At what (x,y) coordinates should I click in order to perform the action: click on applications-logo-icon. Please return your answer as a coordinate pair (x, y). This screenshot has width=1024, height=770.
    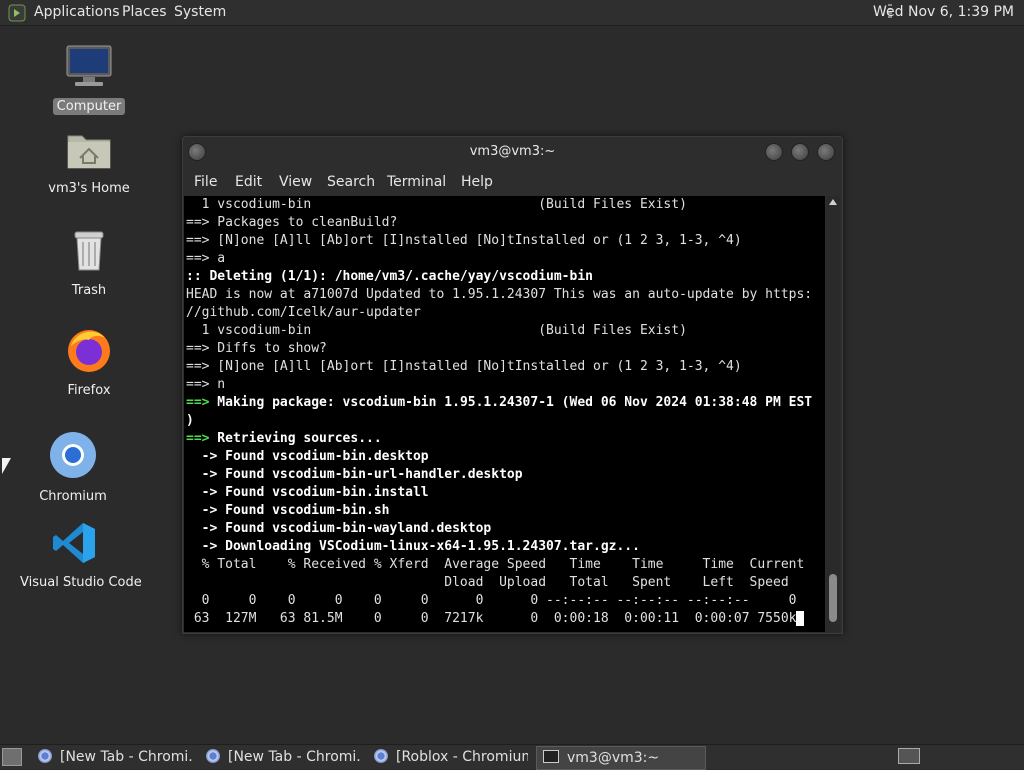
    Looking at the image, I should click on (17, 13).